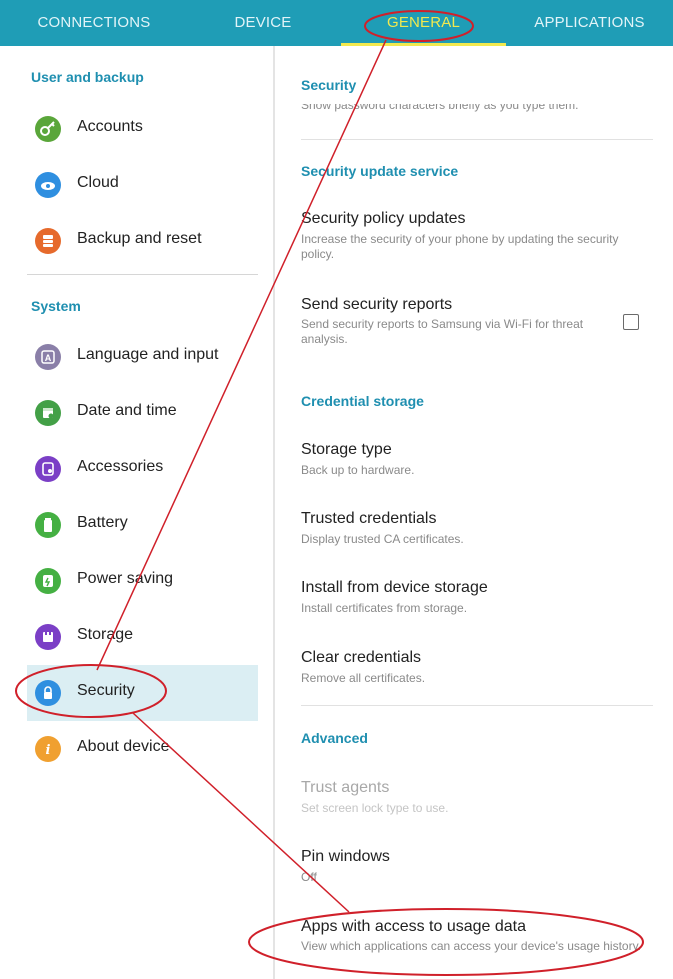 This screenshot has width=673, height=979. I want to click on trusted-credentials-summary: Display trusted CA certificates., so click(382, 539).